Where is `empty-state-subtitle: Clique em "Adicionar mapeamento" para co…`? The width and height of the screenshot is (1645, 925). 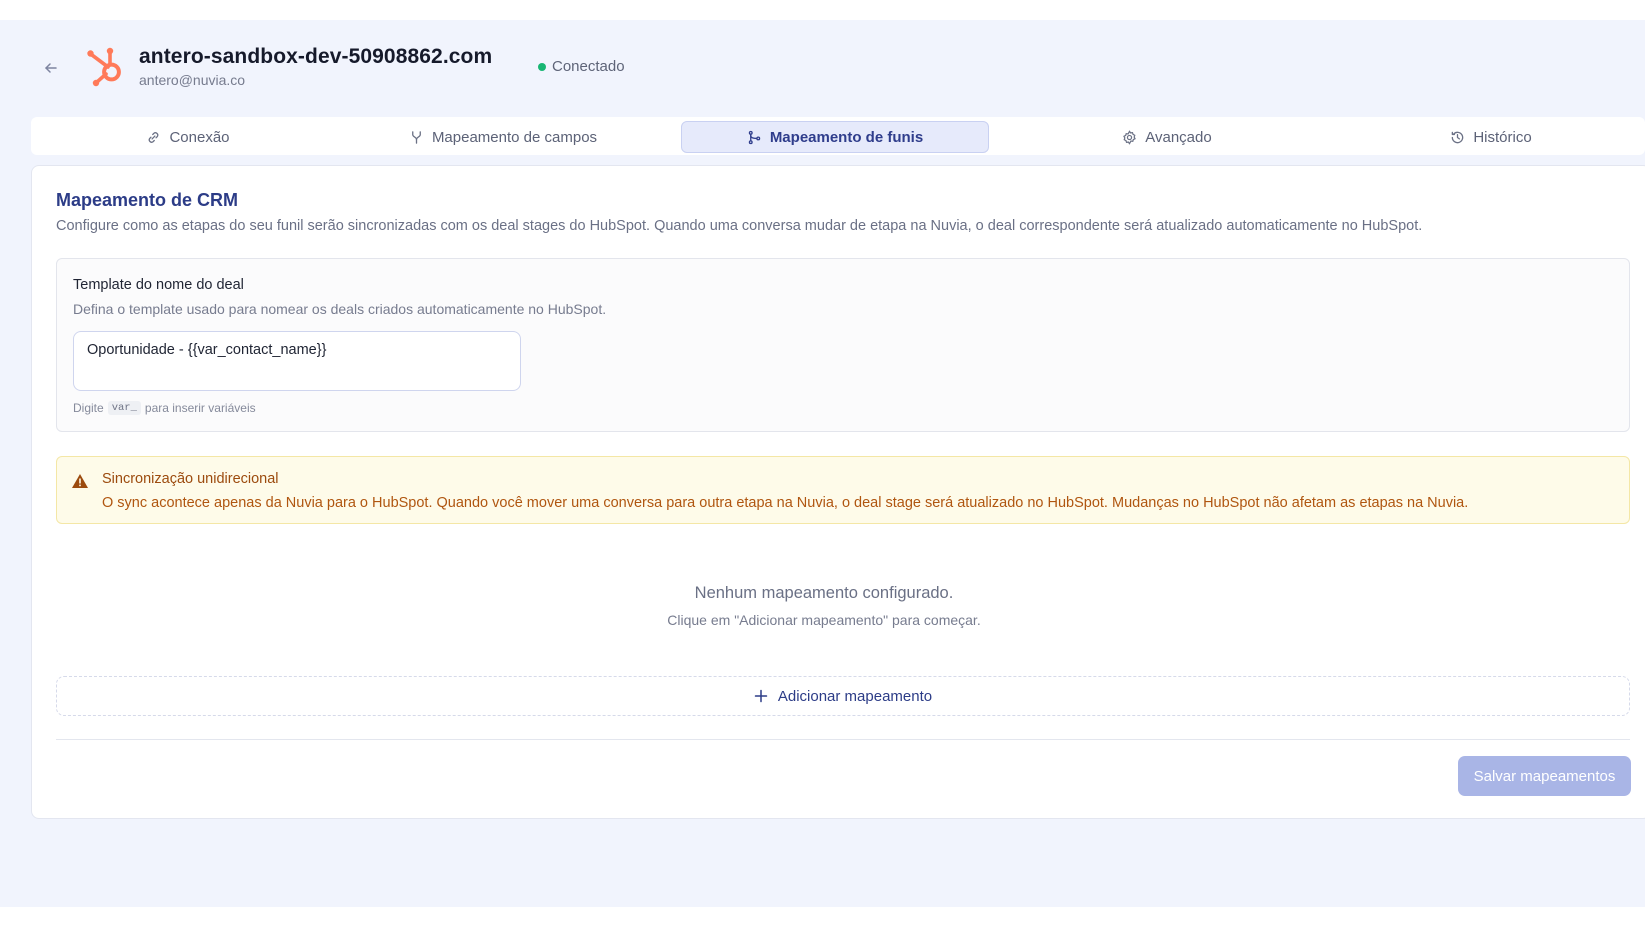
empty-state-subtitle: Clique em "Adicionar mapeamento" para co… is located at coordinates (824, 620).